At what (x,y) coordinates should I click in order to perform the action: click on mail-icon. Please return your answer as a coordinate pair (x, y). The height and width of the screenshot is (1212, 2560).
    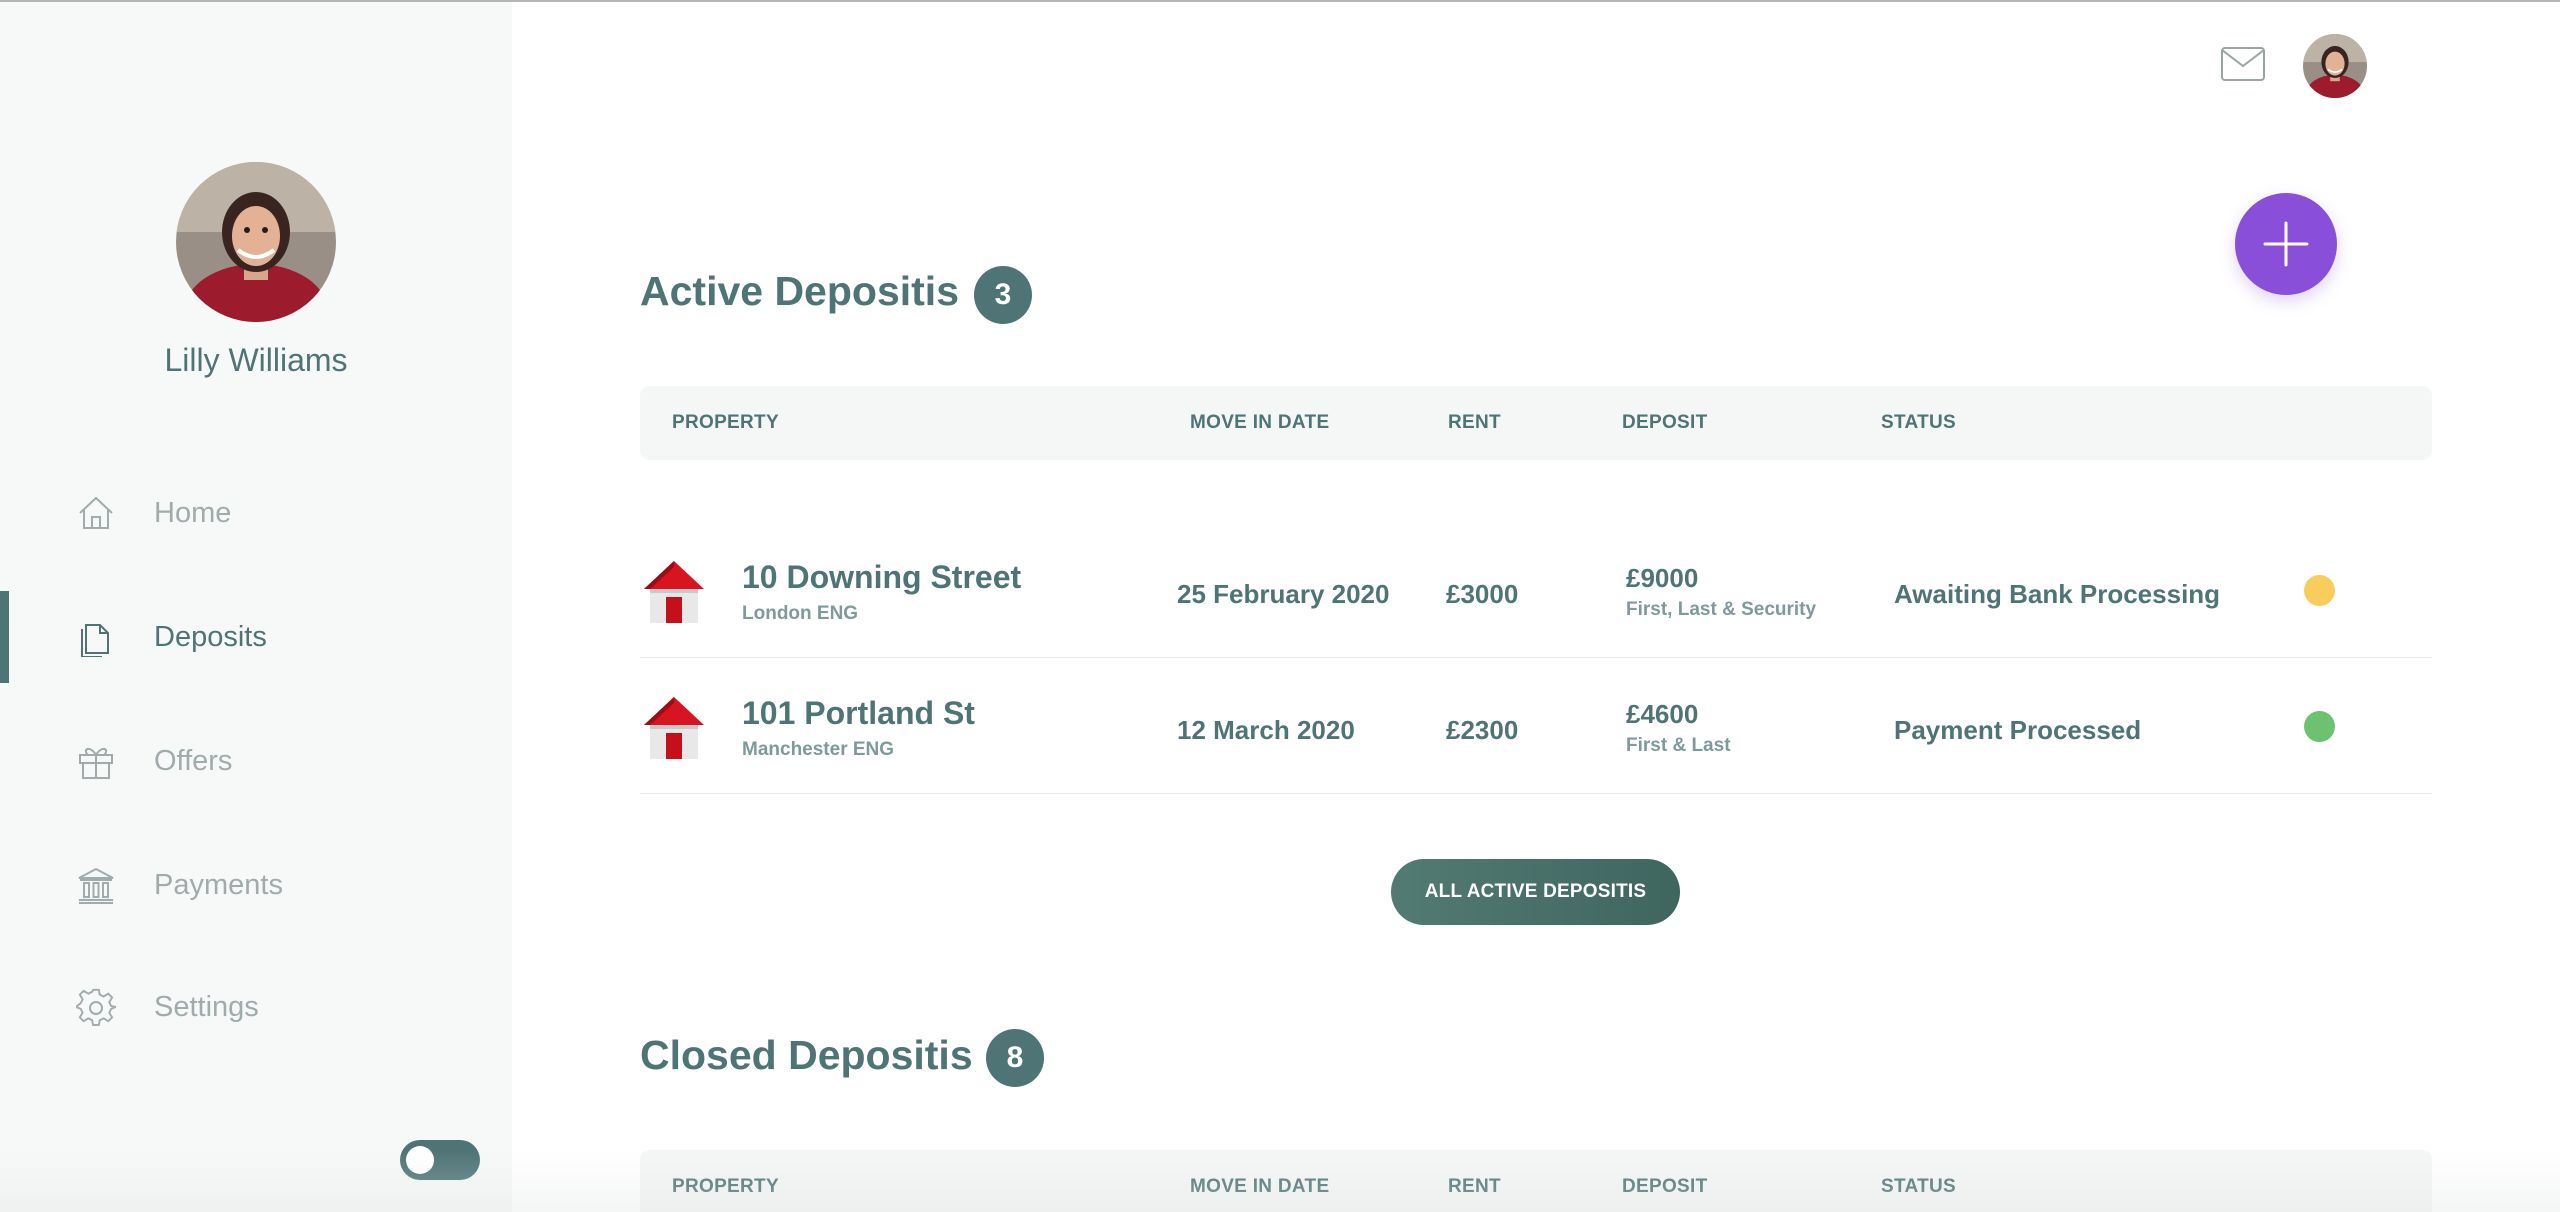
    Looking at the image, I should click on (2243, 64).